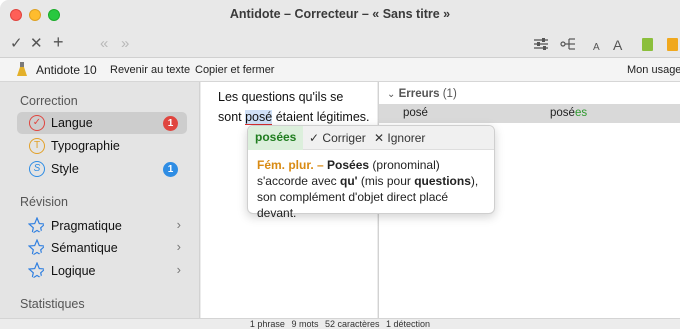 Image resolution: width=680 pixels, height=329 pixels. Describe the element at coordinates (267, 324) in the screenshot. I see `phrase-count: 1 phrase` at that location.